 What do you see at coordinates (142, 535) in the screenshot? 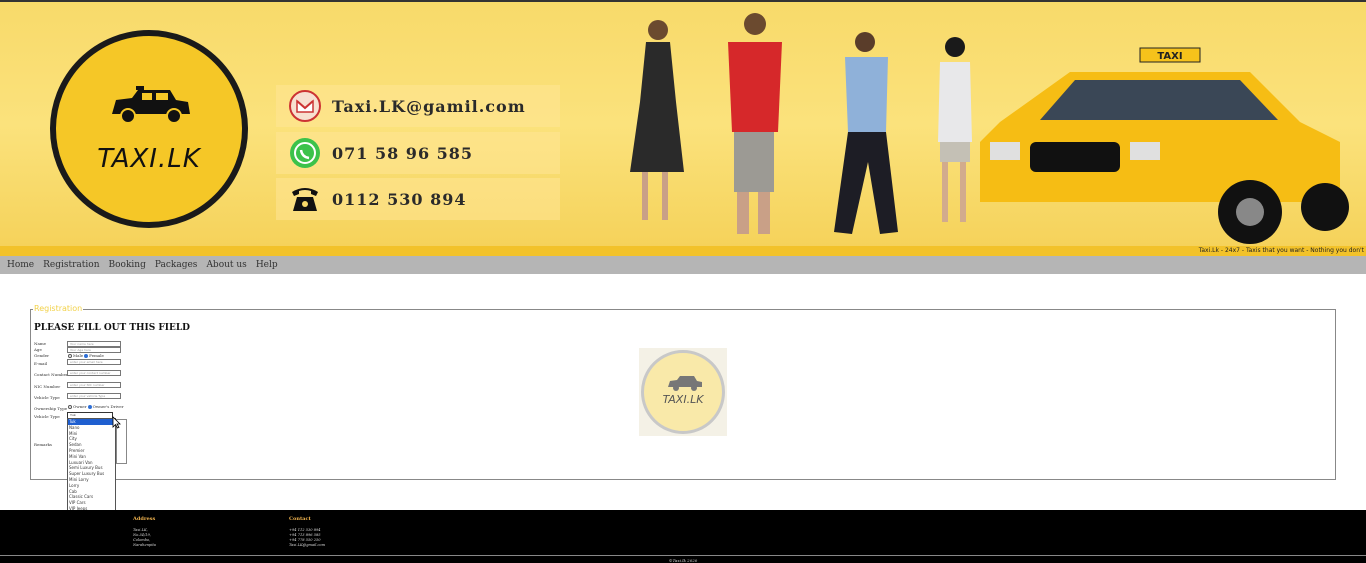
I see `footer-address-line: No.34/19,` at bounding box center [142, 535].